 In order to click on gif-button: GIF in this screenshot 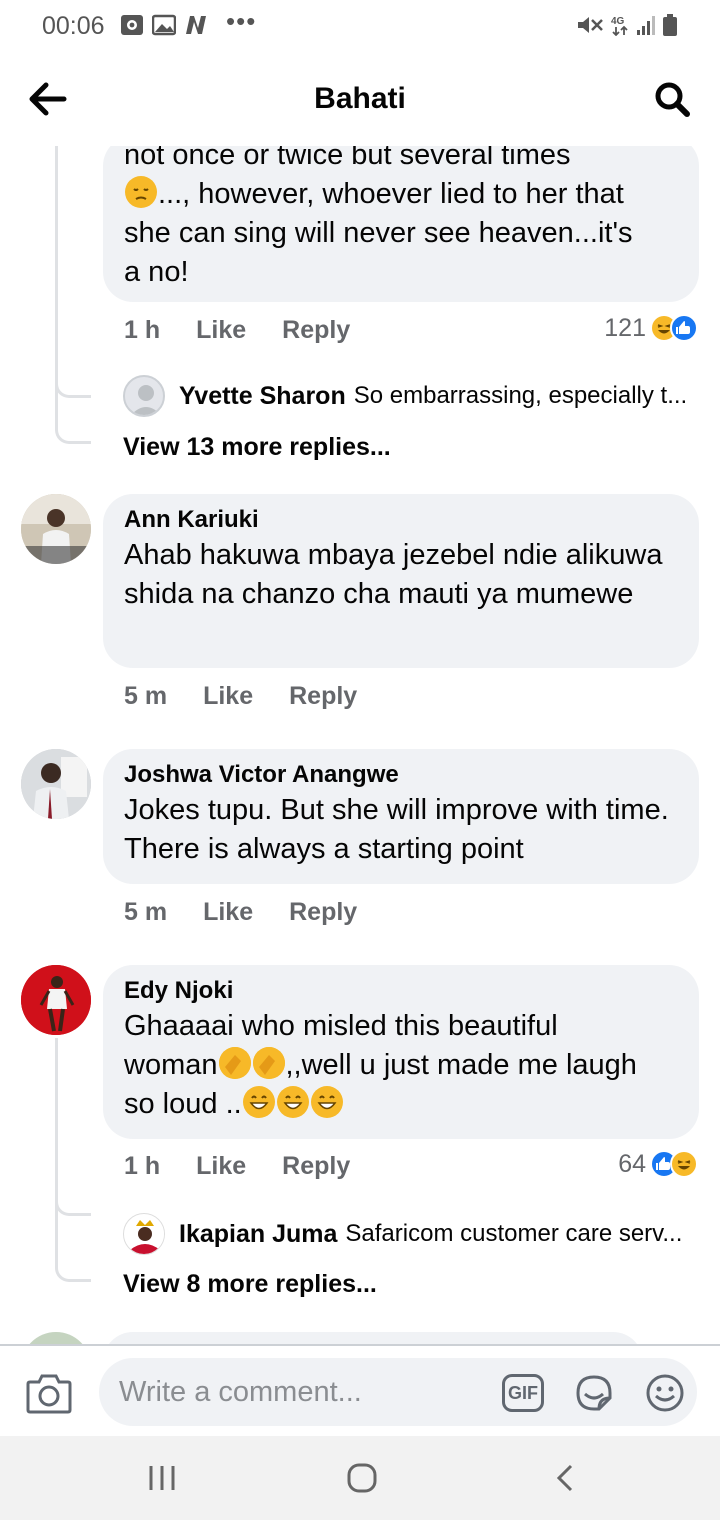, I will do `click(523, 1393)`.